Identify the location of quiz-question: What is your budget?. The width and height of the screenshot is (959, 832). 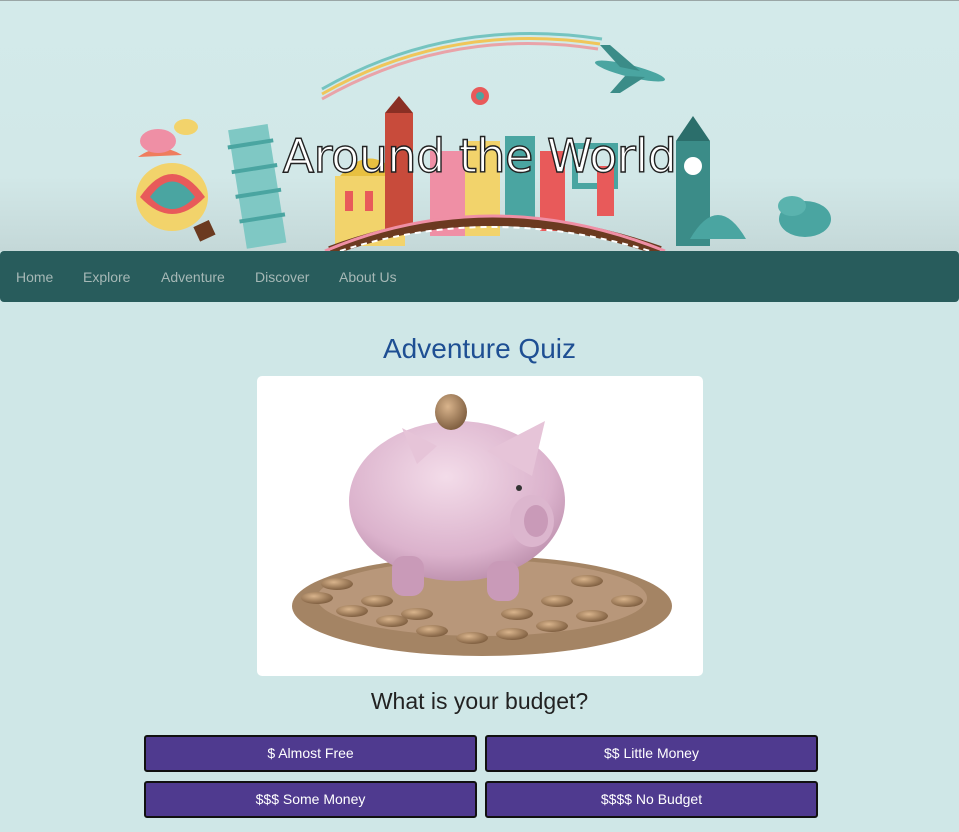
(479, 701).